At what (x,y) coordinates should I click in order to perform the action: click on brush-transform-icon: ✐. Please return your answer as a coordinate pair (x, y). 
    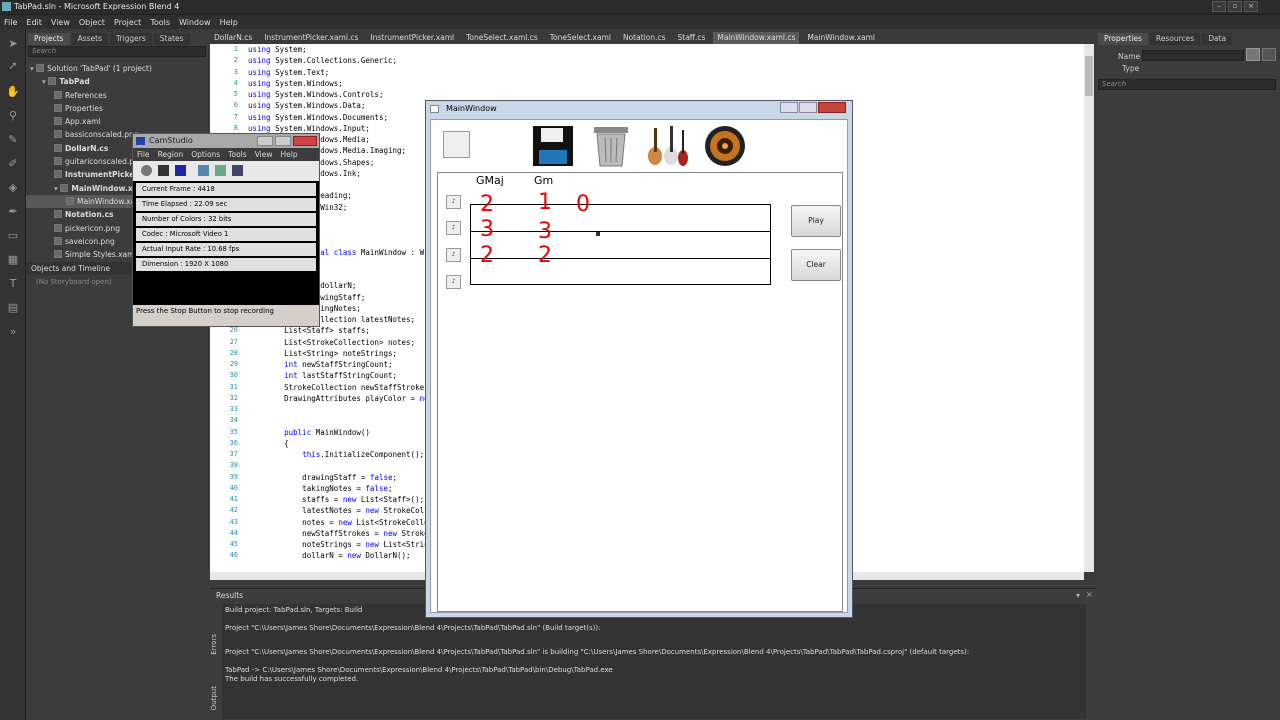
    Looking at the image, I should click on (13, 164).